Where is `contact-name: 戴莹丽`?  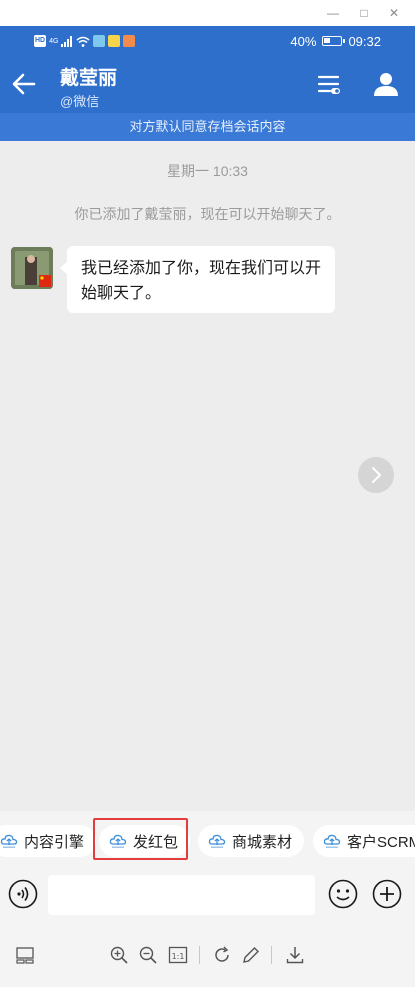 contact-name: 戴莹丽 is located at coordinates (89, 78).